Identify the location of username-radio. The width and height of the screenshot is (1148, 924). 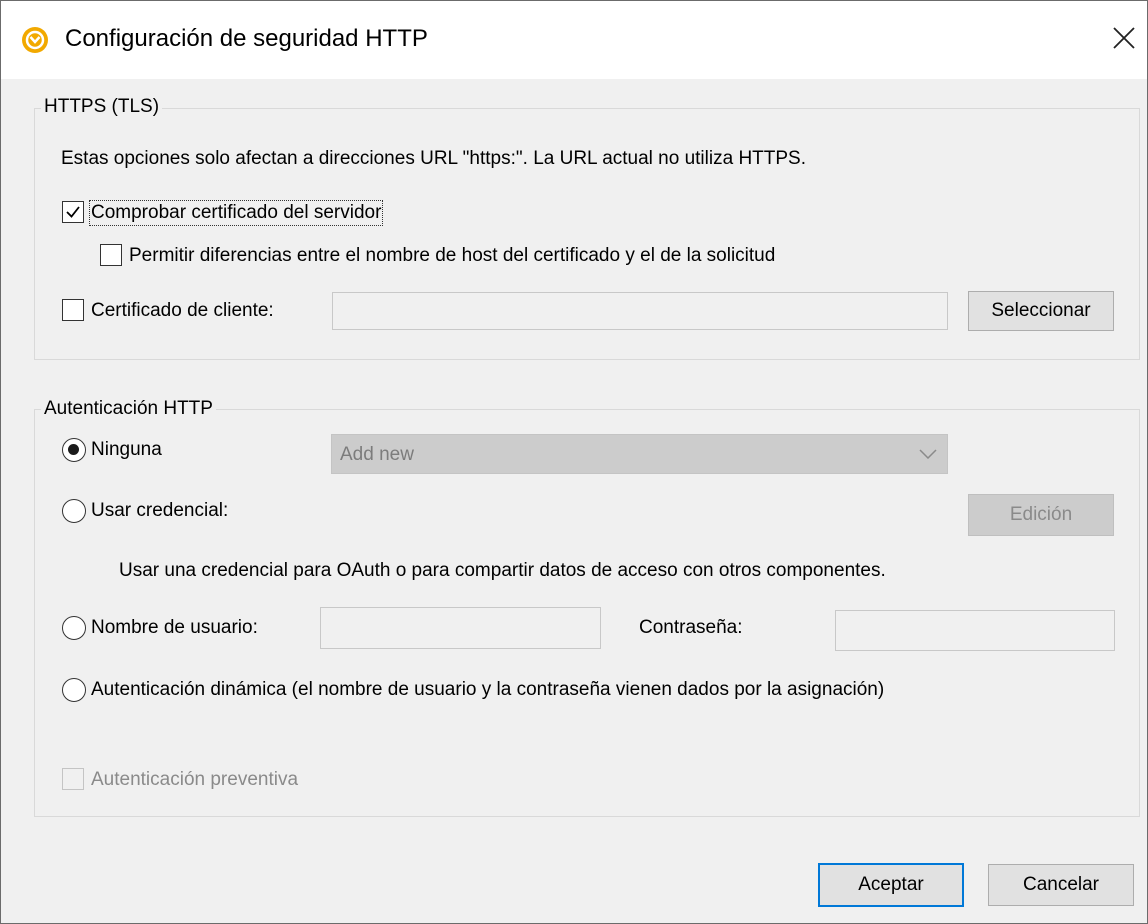
(74, 628).